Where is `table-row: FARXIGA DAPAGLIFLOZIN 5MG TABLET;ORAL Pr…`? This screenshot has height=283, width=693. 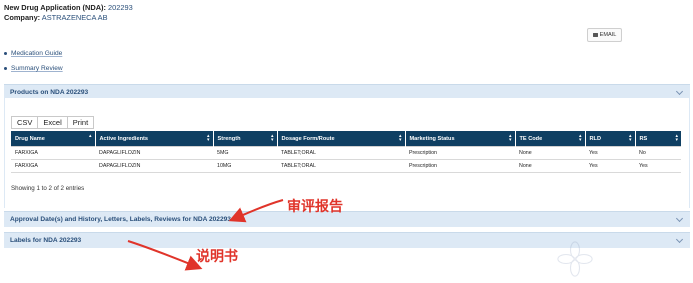
table-row: FARXIGA DAPAGLIFLOZIN 5MG TABLET;ORAL Pr… is located at coordinates (346, 153).